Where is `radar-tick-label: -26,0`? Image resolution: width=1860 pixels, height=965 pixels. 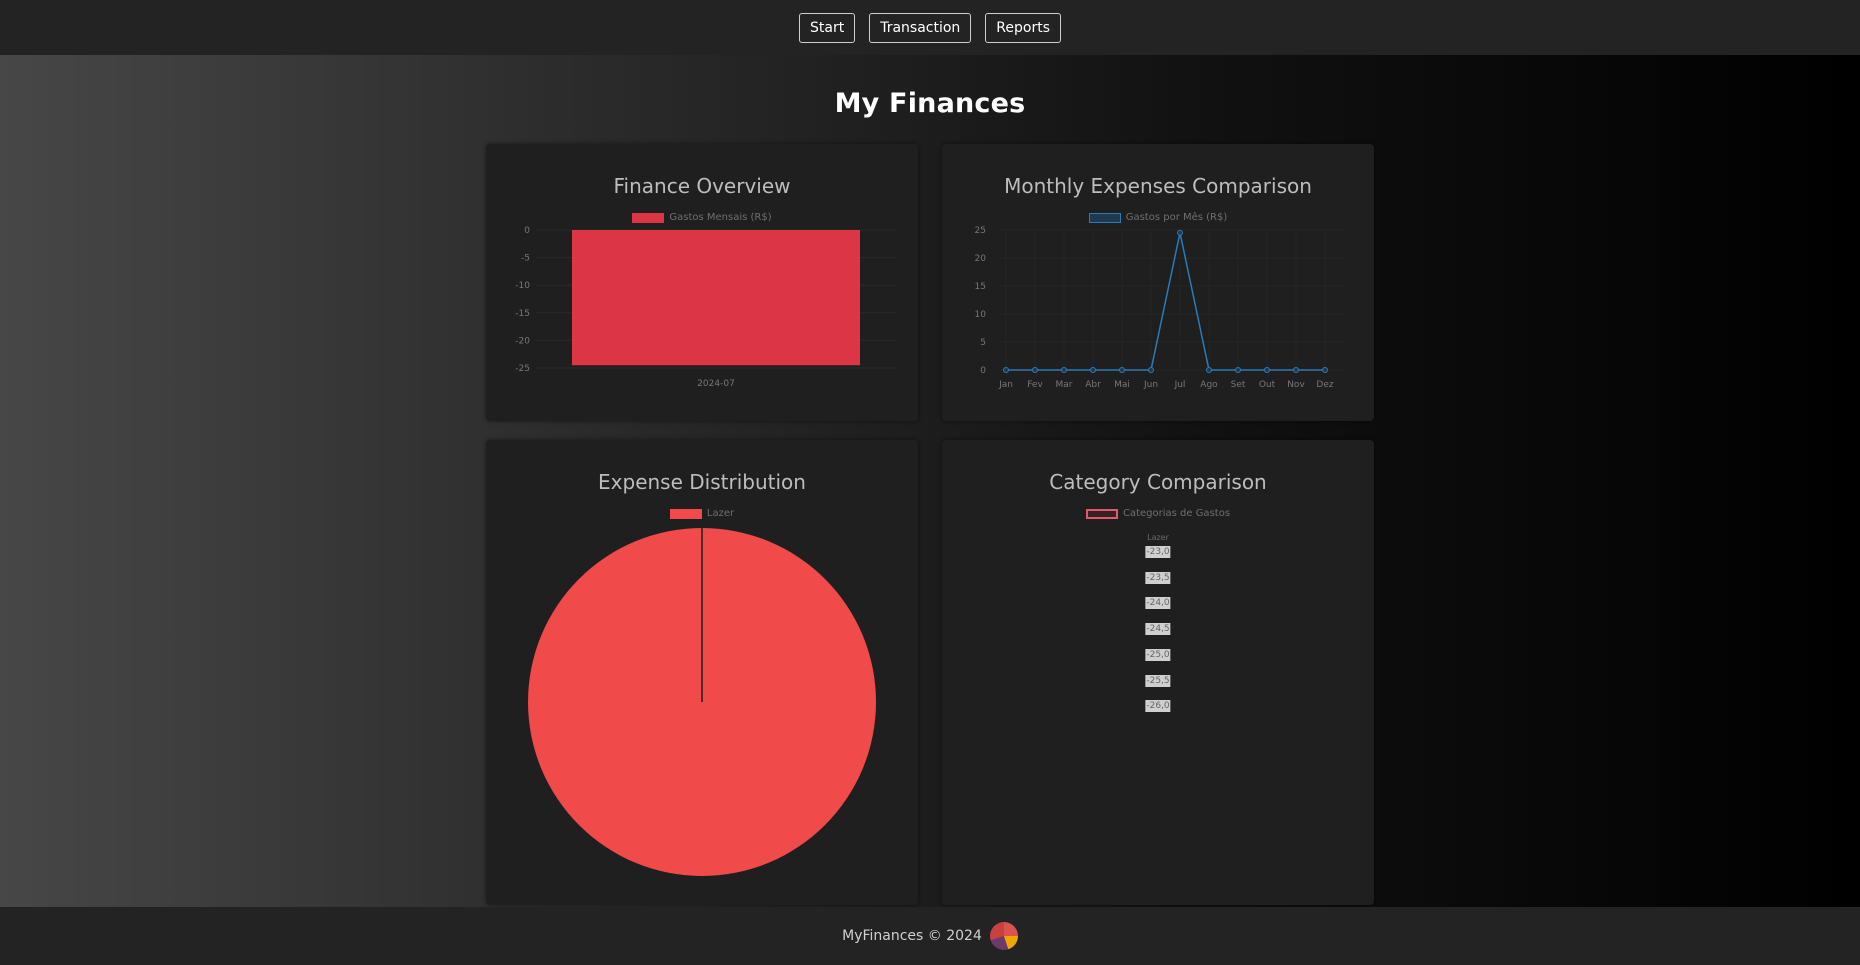 radar-tick-label: -26,0 is located at coordinates (1158, 706).